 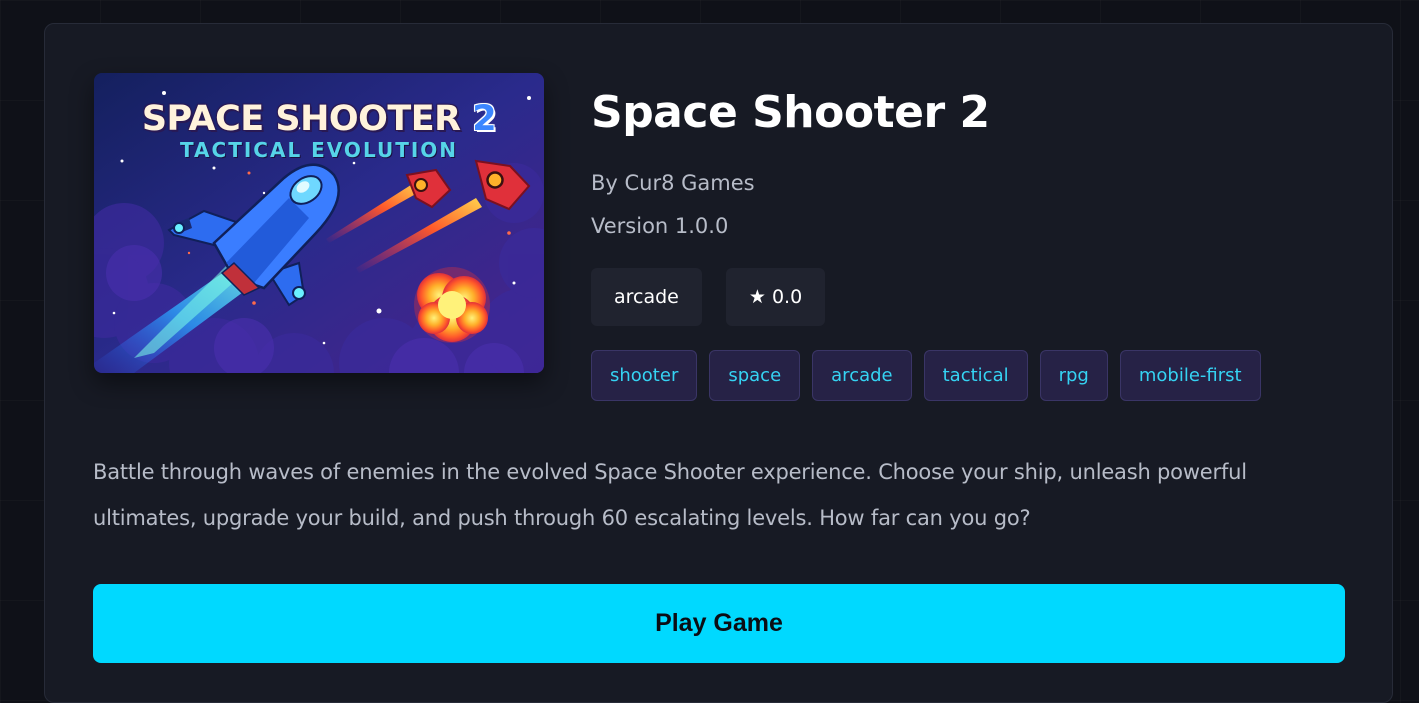 What do you see at coordinates (660, 226) in the screenshot?
I see `game-version: Version 1.0.0` at bounding box center [660, 226].